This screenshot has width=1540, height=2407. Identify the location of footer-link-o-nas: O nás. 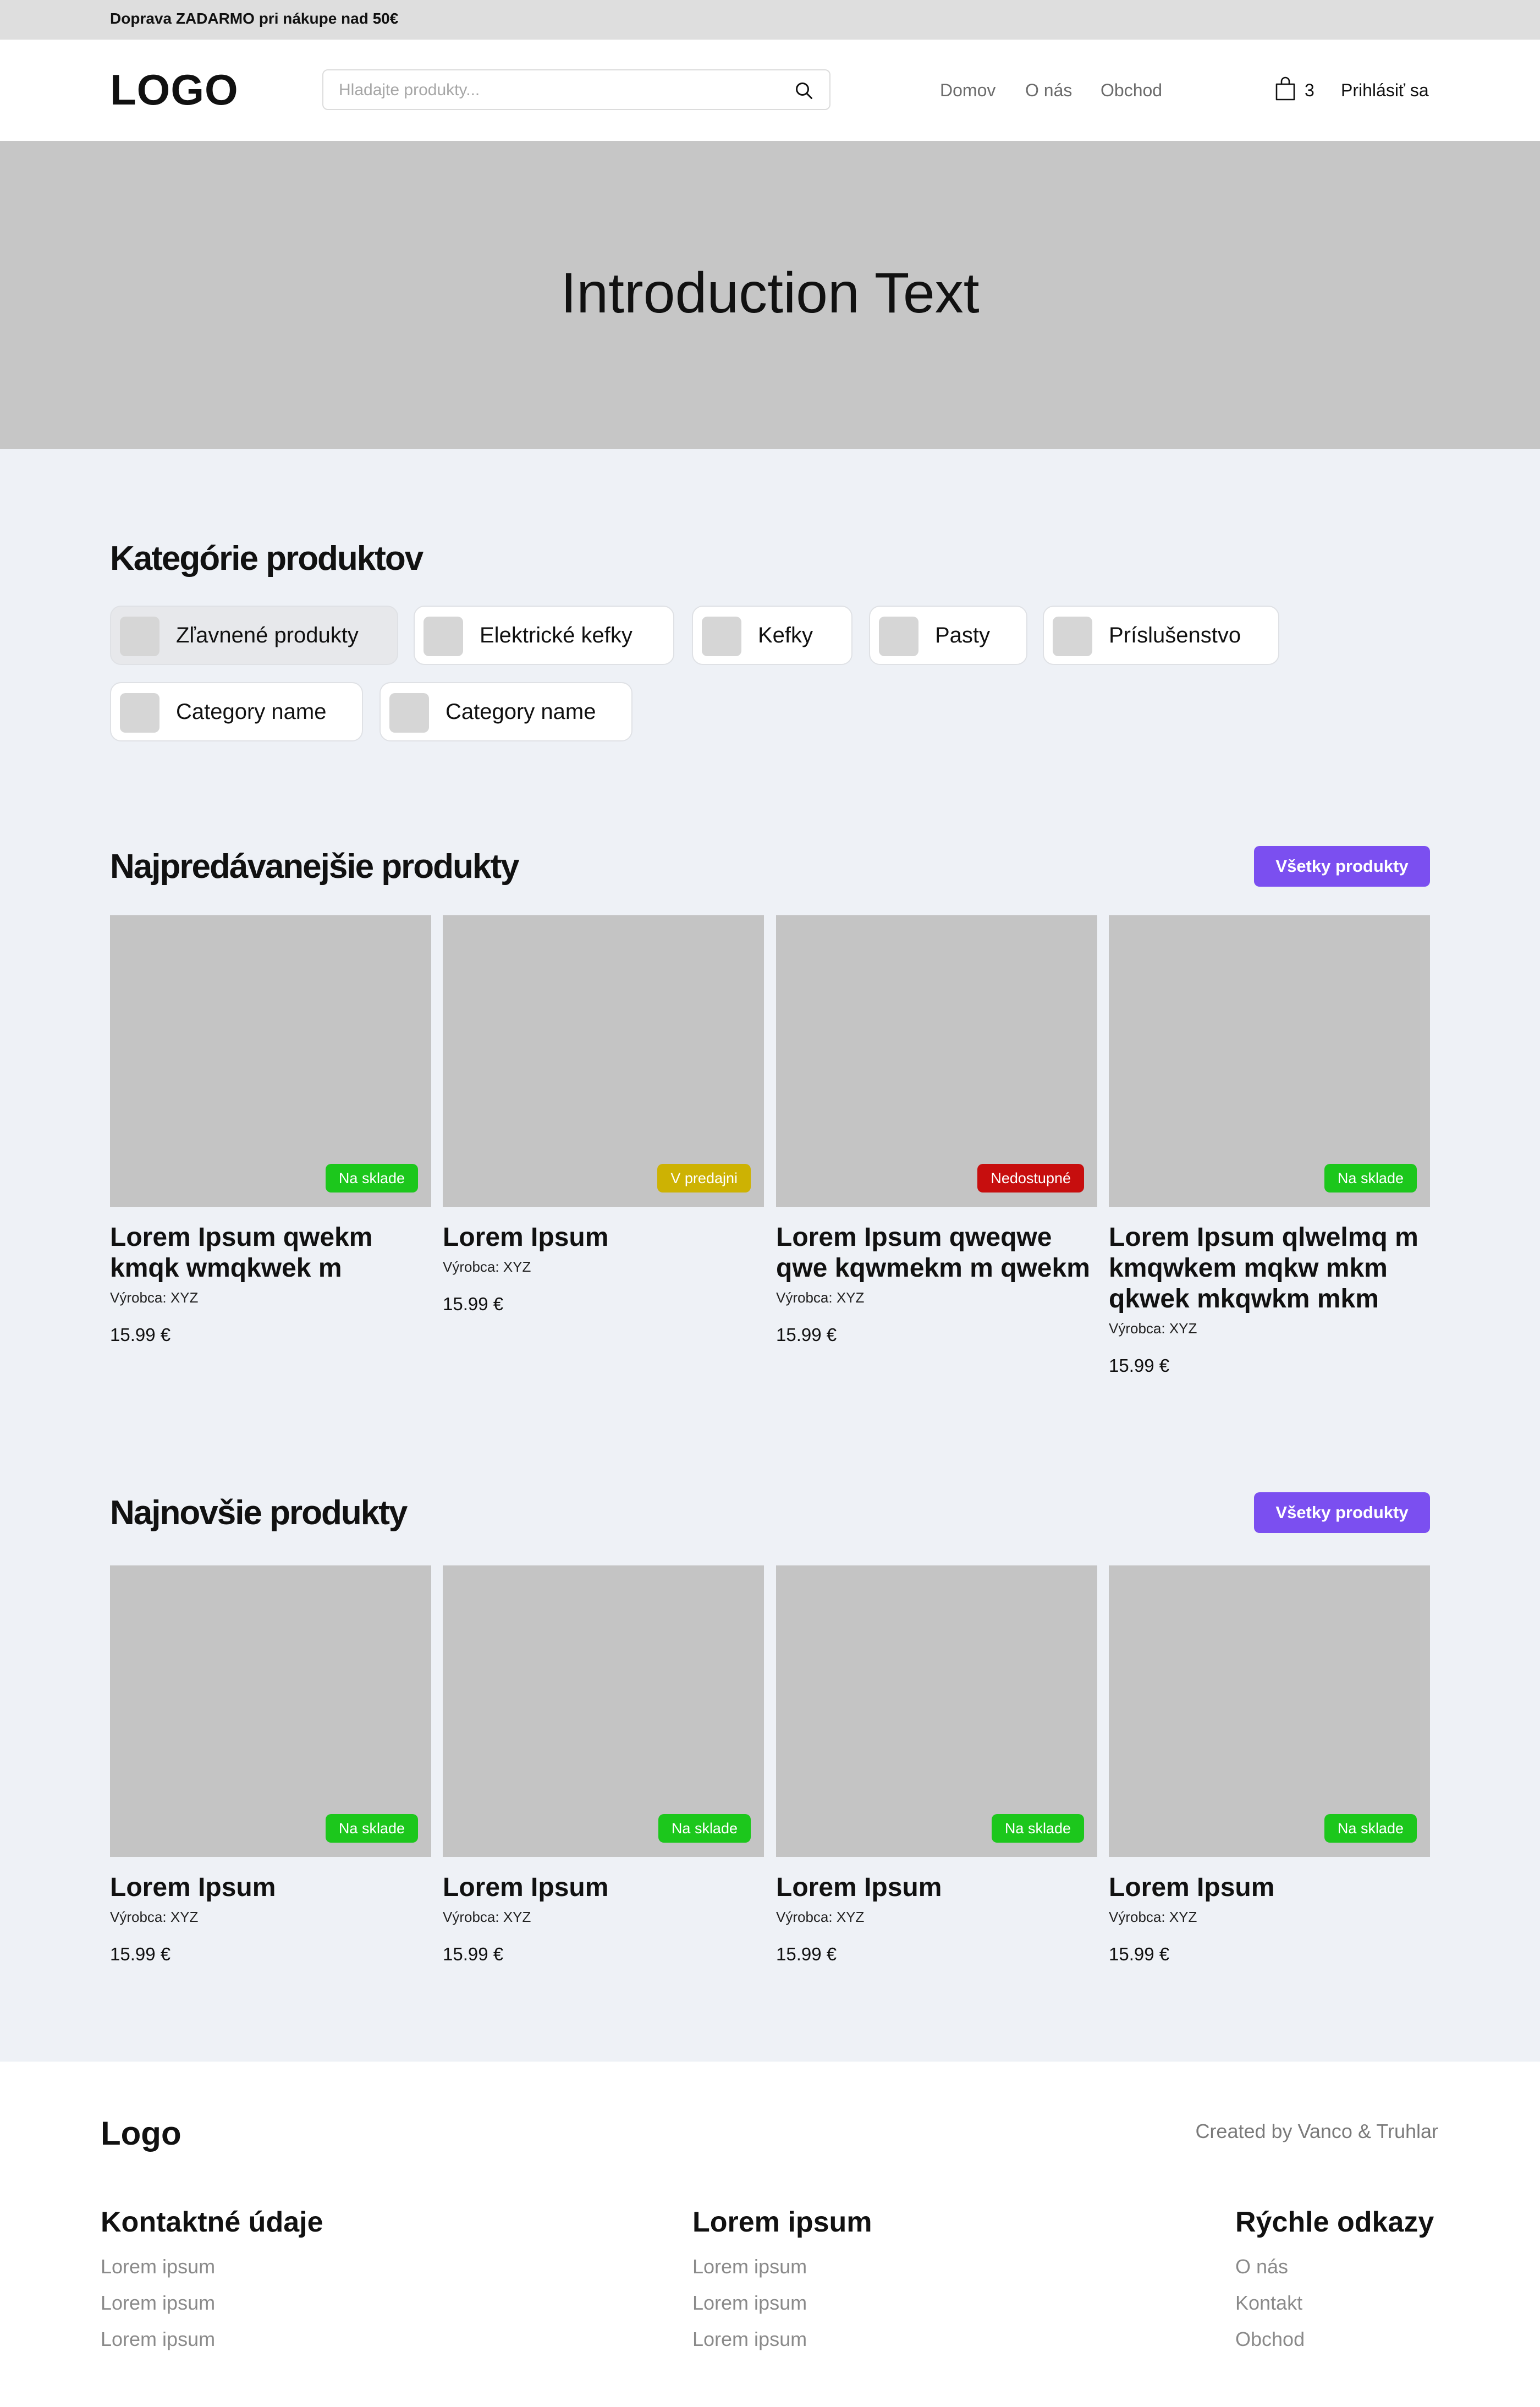
(1261, 2266).